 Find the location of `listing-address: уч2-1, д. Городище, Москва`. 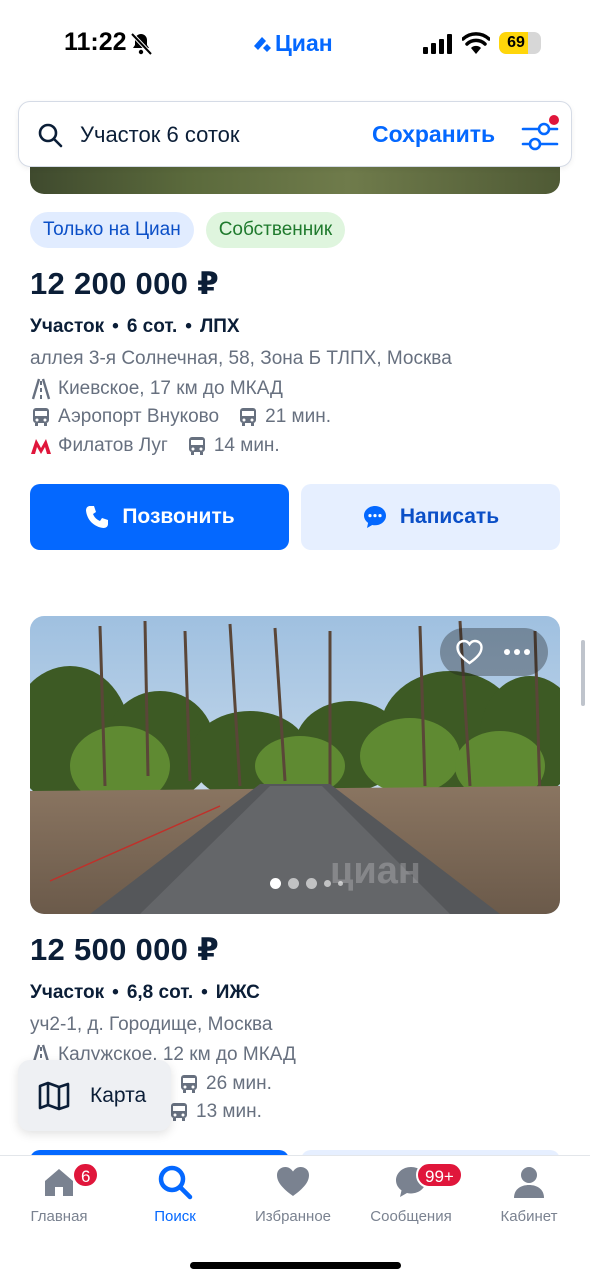

listing-address: уч2-1, д. Городище, Москва is located at coordinates (151, 1024).